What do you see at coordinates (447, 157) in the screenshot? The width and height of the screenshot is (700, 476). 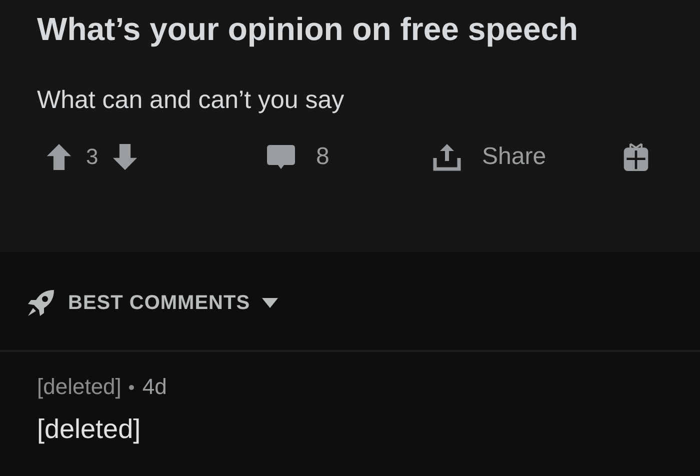 I see `share-icon` at bounding box center [447, 157].